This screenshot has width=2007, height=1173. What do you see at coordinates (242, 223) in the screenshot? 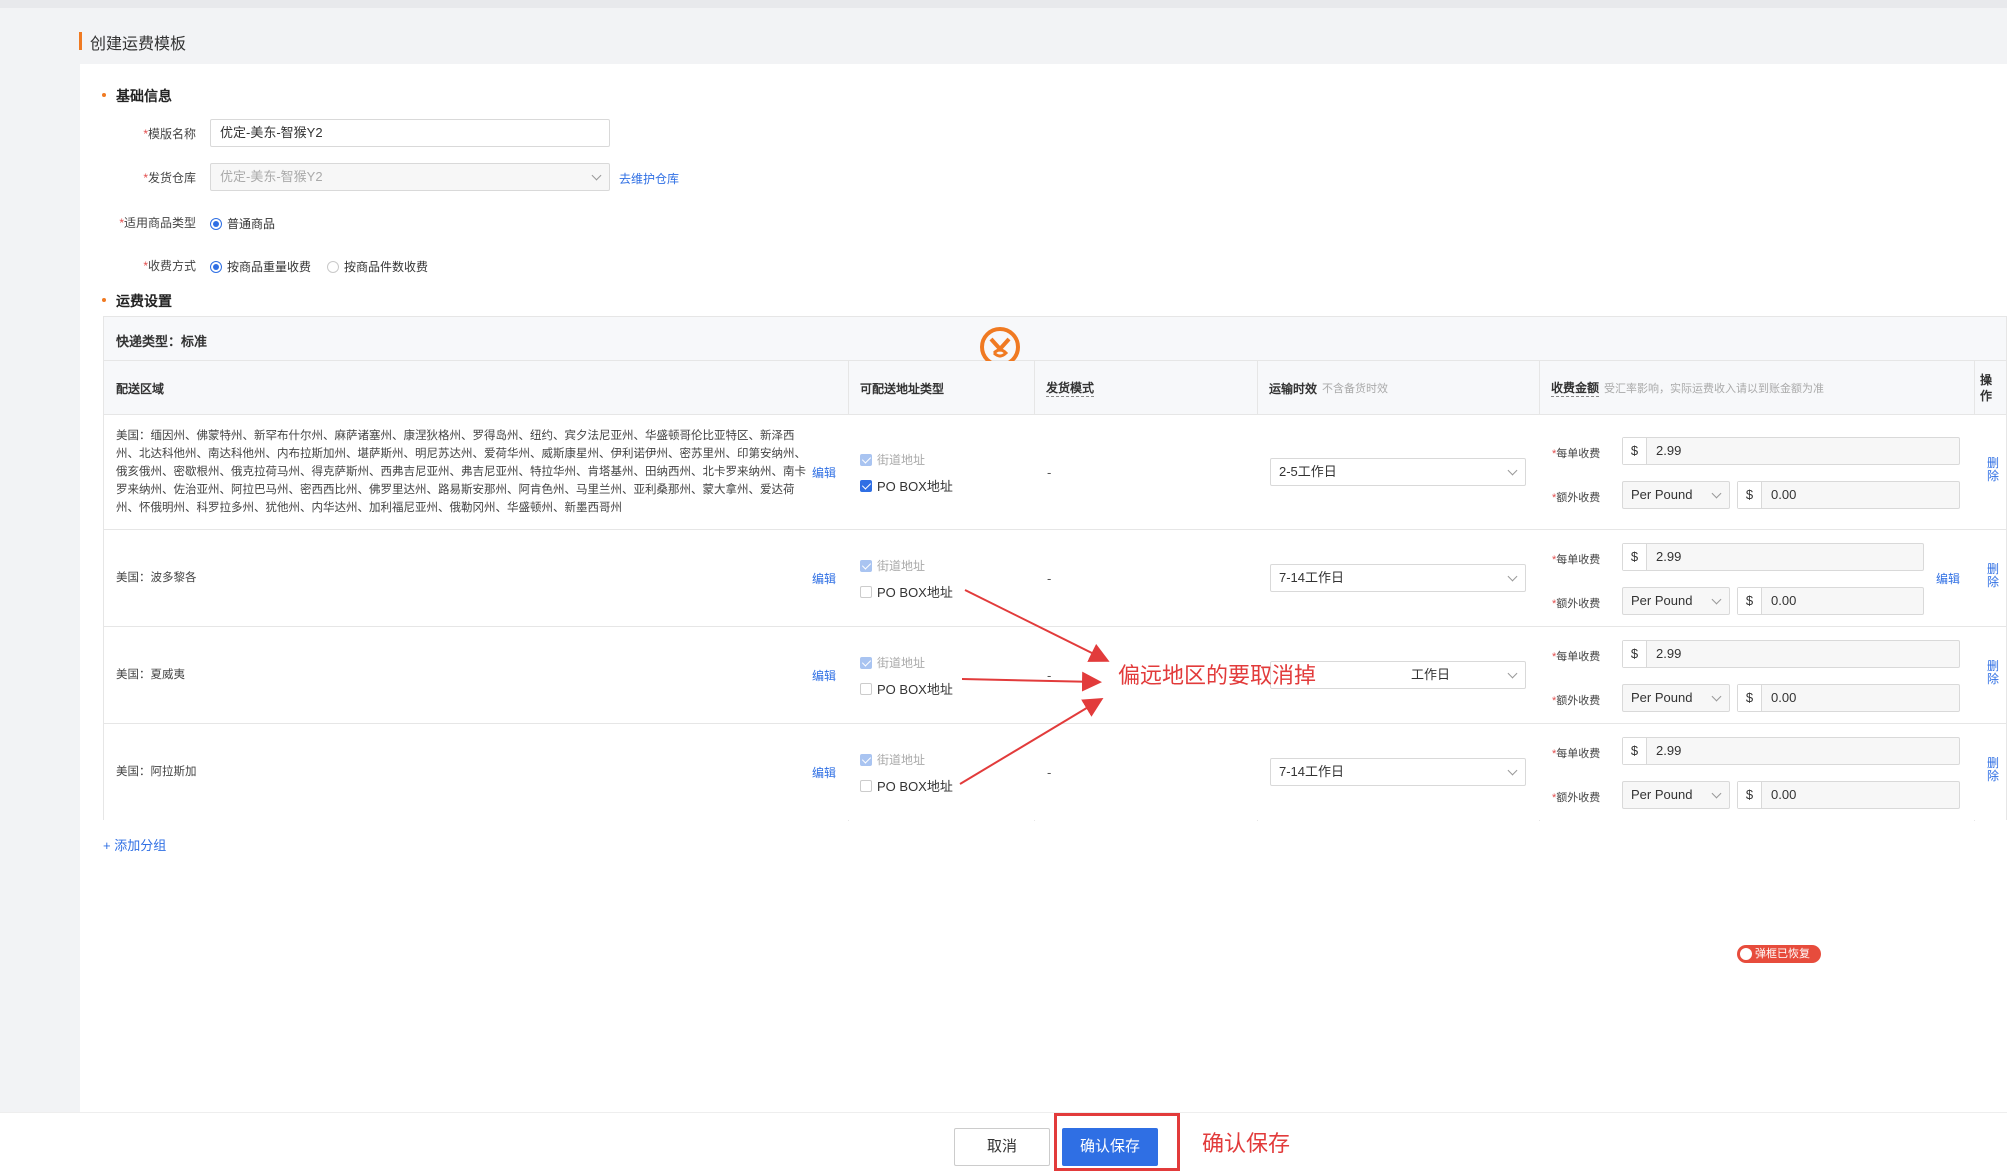
I see `goods-type-radio-normal: 普通商品` at bounding box center [242, 223].